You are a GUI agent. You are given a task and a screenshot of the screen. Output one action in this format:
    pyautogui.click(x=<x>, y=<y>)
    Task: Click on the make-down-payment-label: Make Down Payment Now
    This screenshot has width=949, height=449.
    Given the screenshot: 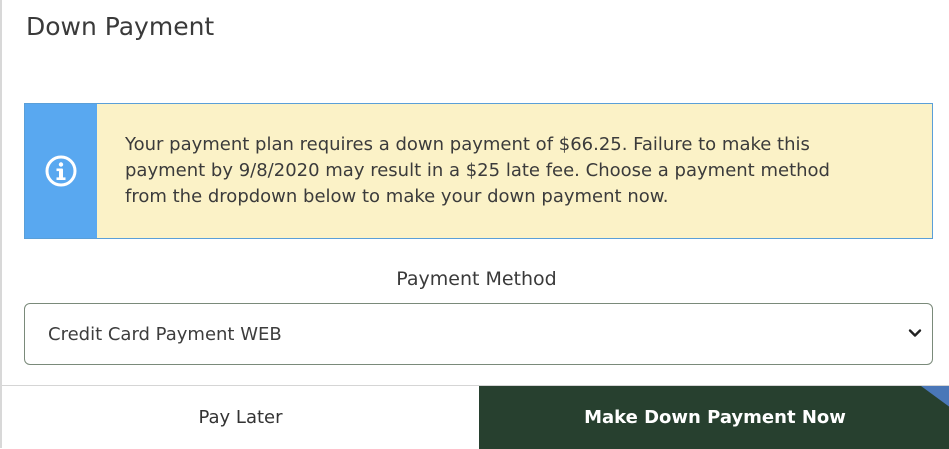 What is the action you would take?
    pyautogui.click(x=715, y=417)
    